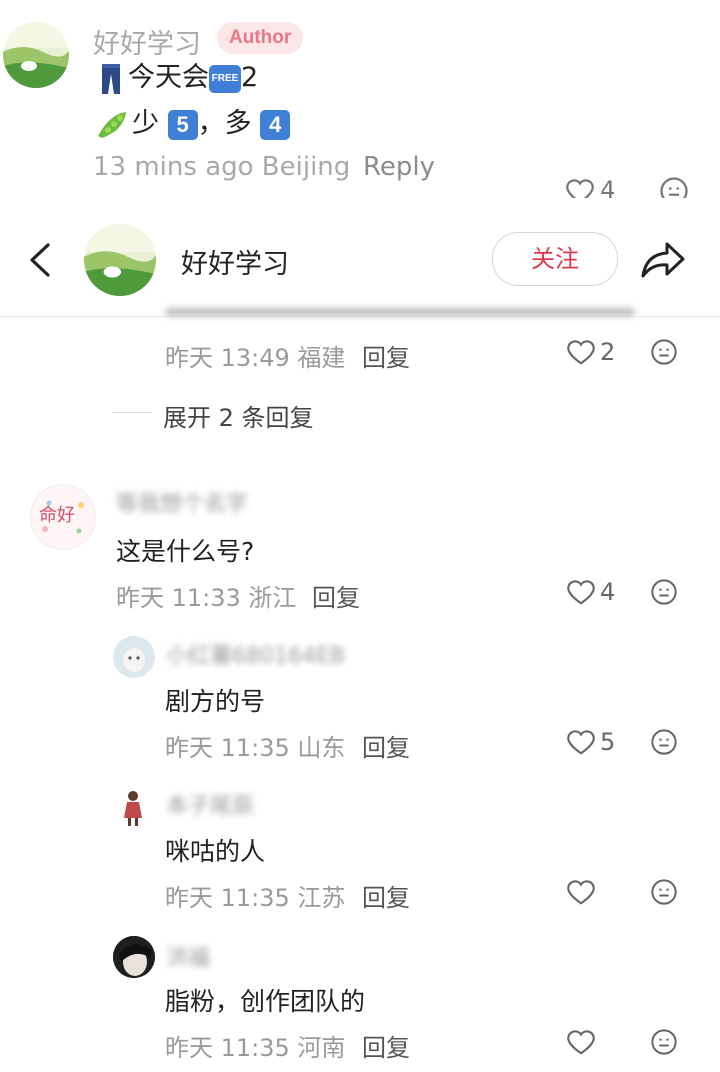 The height and width of the screenshot is (1072, 720). Describe the element at coordinates (255, 1048) in the screenshot. I see `r3-meta: 昨天 11:35 河南` at that location.